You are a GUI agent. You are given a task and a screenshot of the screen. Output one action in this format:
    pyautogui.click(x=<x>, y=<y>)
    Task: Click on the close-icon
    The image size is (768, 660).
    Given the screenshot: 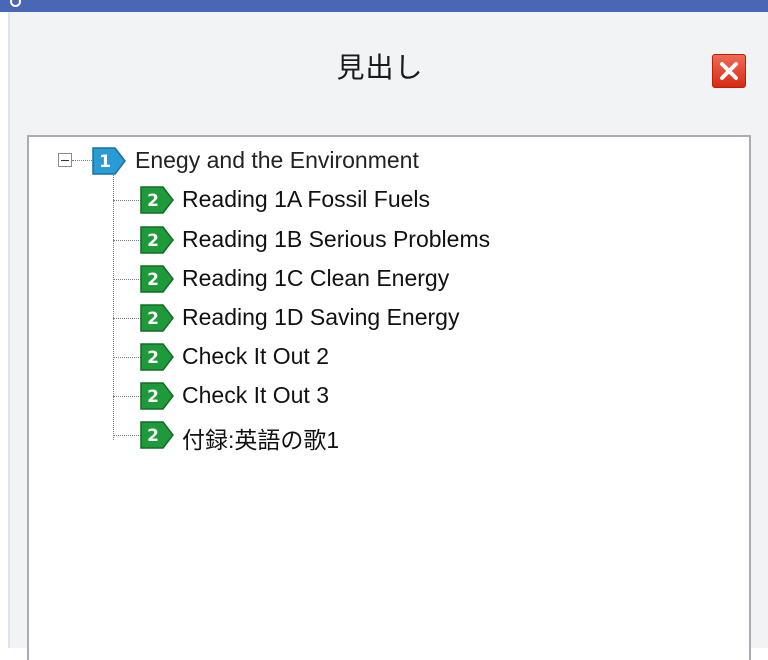 What is the action you would take?
    pyautogui.click(x=729, y=71)
    